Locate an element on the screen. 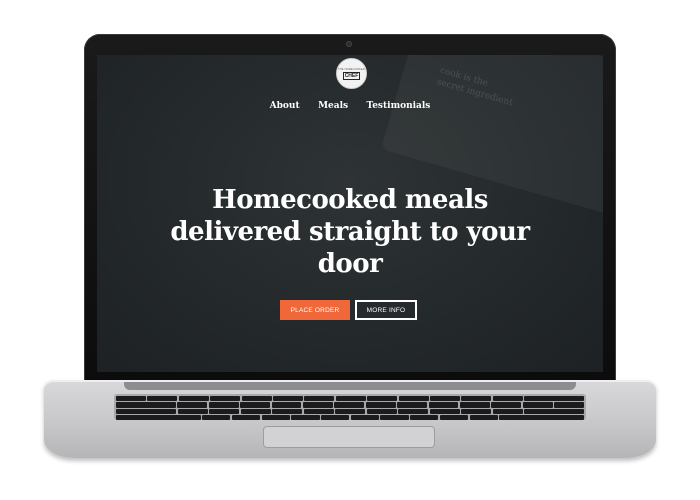  more-info-button: MORE INFO is located at coordinates (386, 310).